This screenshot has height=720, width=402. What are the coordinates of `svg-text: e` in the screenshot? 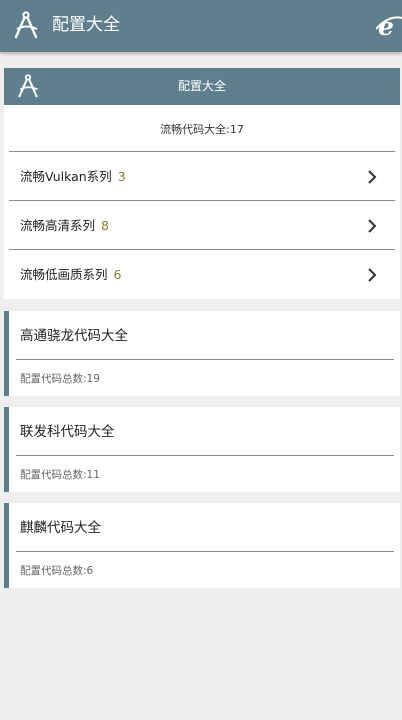 It's located at (386, 26).